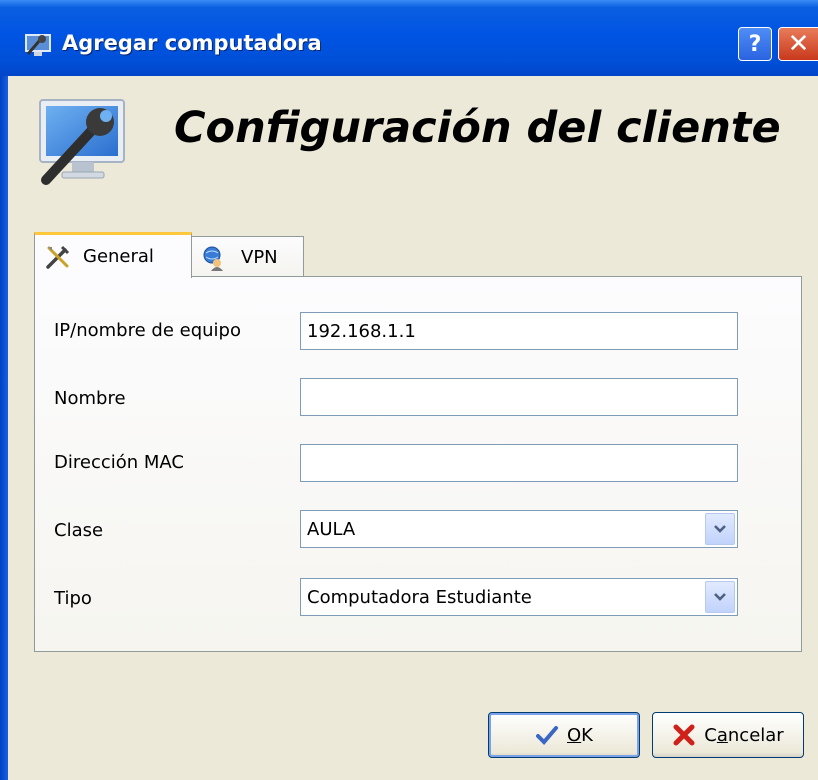  I want to click on nombre-label: Nombre, so click(90, 398).